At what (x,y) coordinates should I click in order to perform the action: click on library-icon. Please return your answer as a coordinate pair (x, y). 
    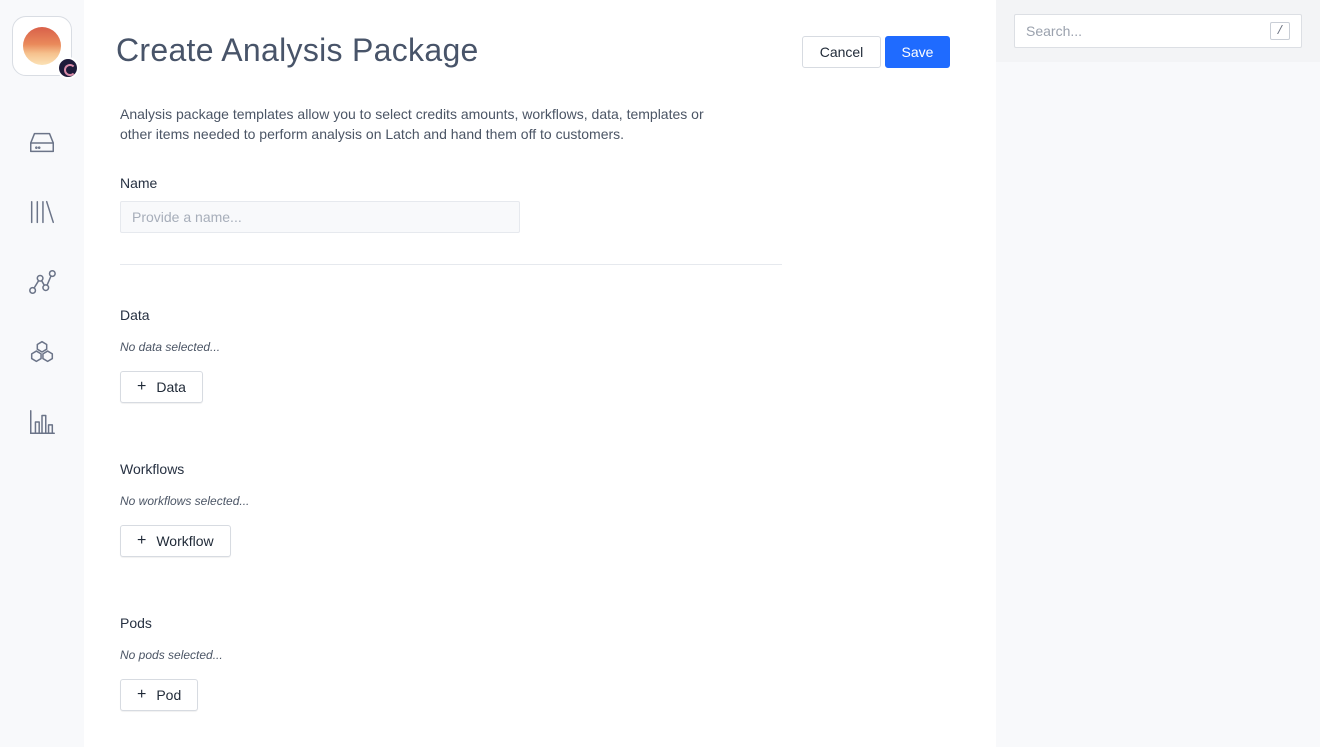
    Looking at the image, I should click on (42, 212).